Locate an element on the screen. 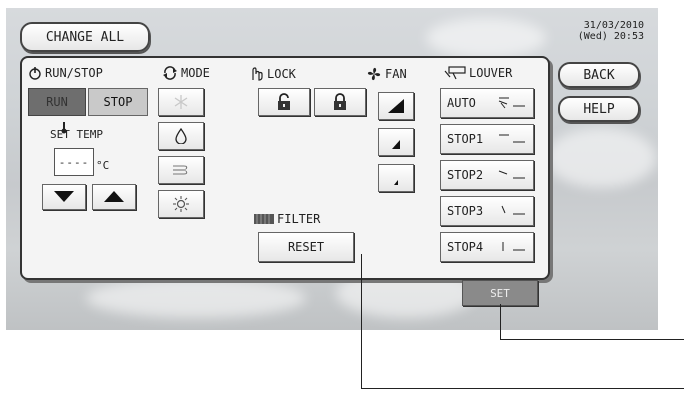 This screenshot has height=404, width=684. louver-stop3-button: STOP3 is located at coordinates (487, 211).